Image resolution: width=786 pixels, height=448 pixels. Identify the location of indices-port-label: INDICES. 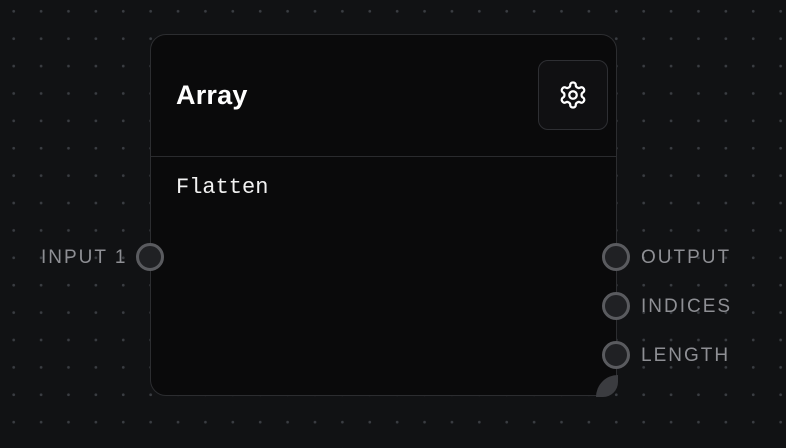
(687, 306).